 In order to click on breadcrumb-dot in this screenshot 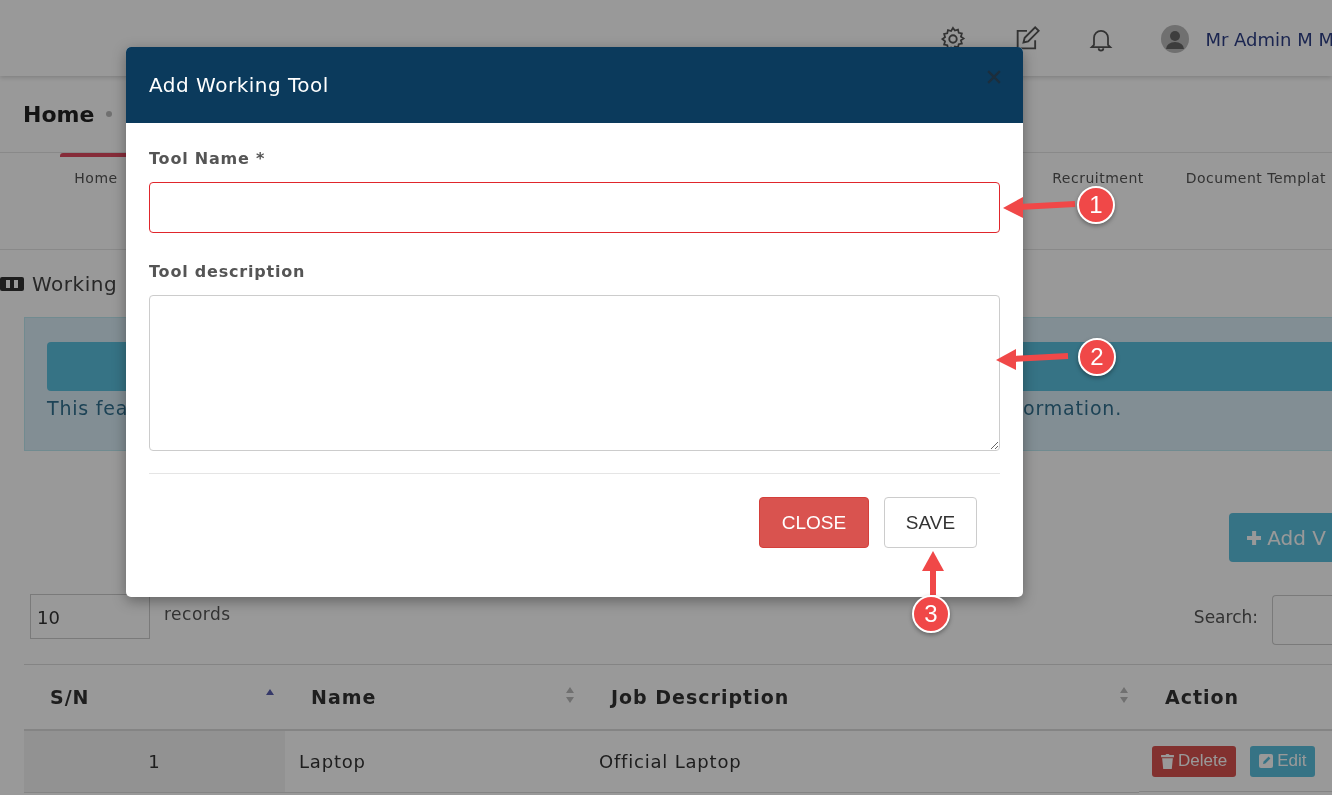, I will do `click(109, 114)`.